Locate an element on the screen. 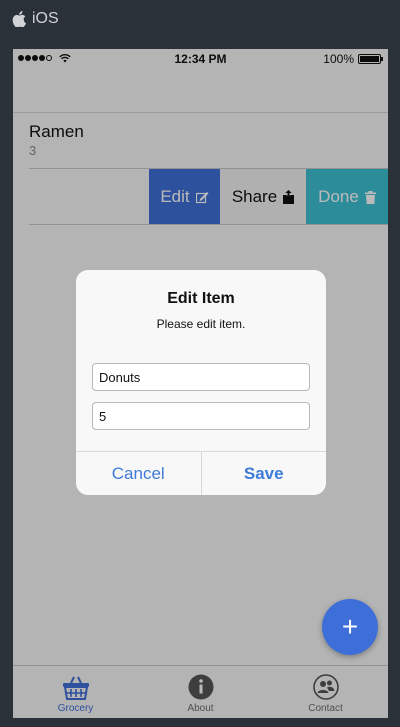 This screenshot has width=400, height=727. item-name-input is located at coordinates (201, 377).